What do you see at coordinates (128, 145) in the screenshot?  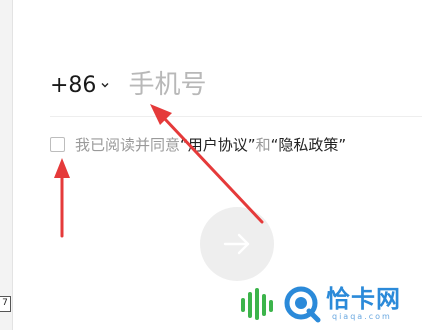 I see `agreement-prefix: 我已阅读并同意` at bounding box center [128, 145].